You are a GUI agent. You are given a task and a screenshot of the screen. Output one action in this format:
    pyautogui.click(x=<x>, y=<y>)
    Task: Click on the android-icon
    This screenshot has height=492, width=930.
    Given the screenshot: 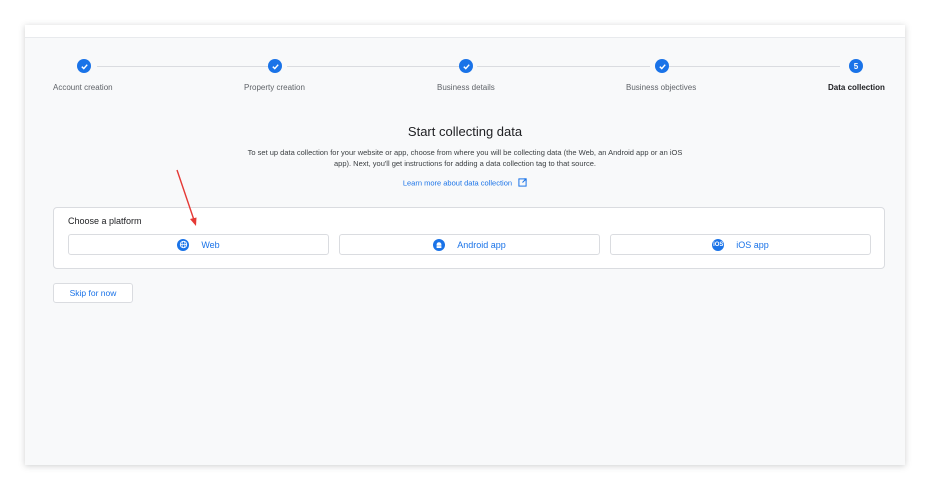 What is the action you would take?
    pyautogui.click(x=439, y=244)
    